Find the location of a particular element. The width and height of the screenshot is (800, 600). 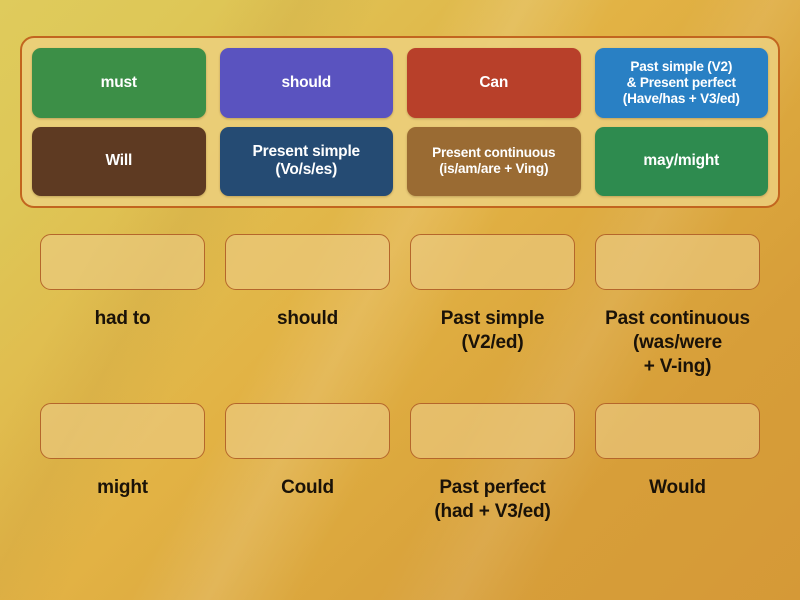

answer-cell-could: Could is located at coordinates (307, 463).